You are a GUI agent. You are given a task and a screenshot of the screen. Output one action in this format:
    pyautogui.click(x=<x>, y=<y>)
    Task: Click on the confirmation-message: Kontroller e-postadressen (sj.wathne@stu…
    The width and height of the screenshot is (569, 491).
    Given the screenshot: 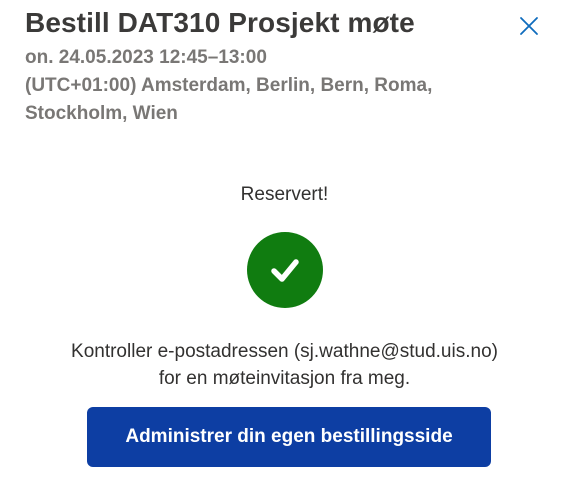 What is the action you would take?
    pyautogui.click(x=284, y=365)
    